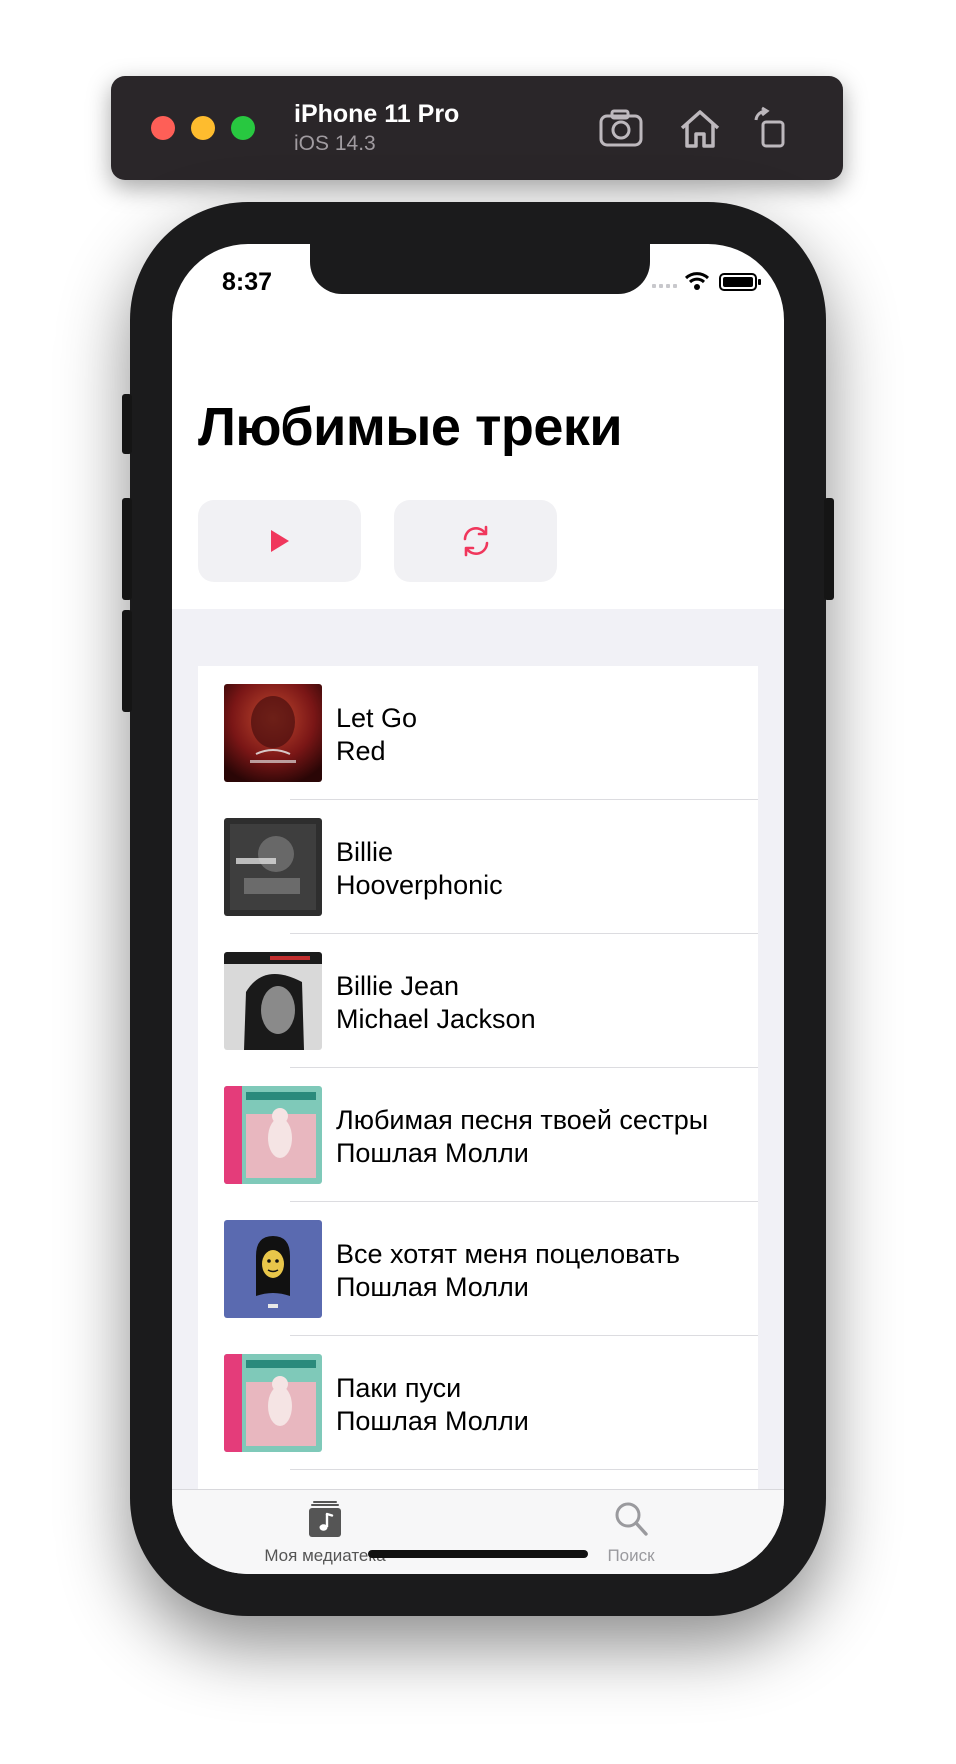  What do you see at coordinates (163, 128) in the screenshot?
I see `close-window-button` at bounding box center [163, 128].